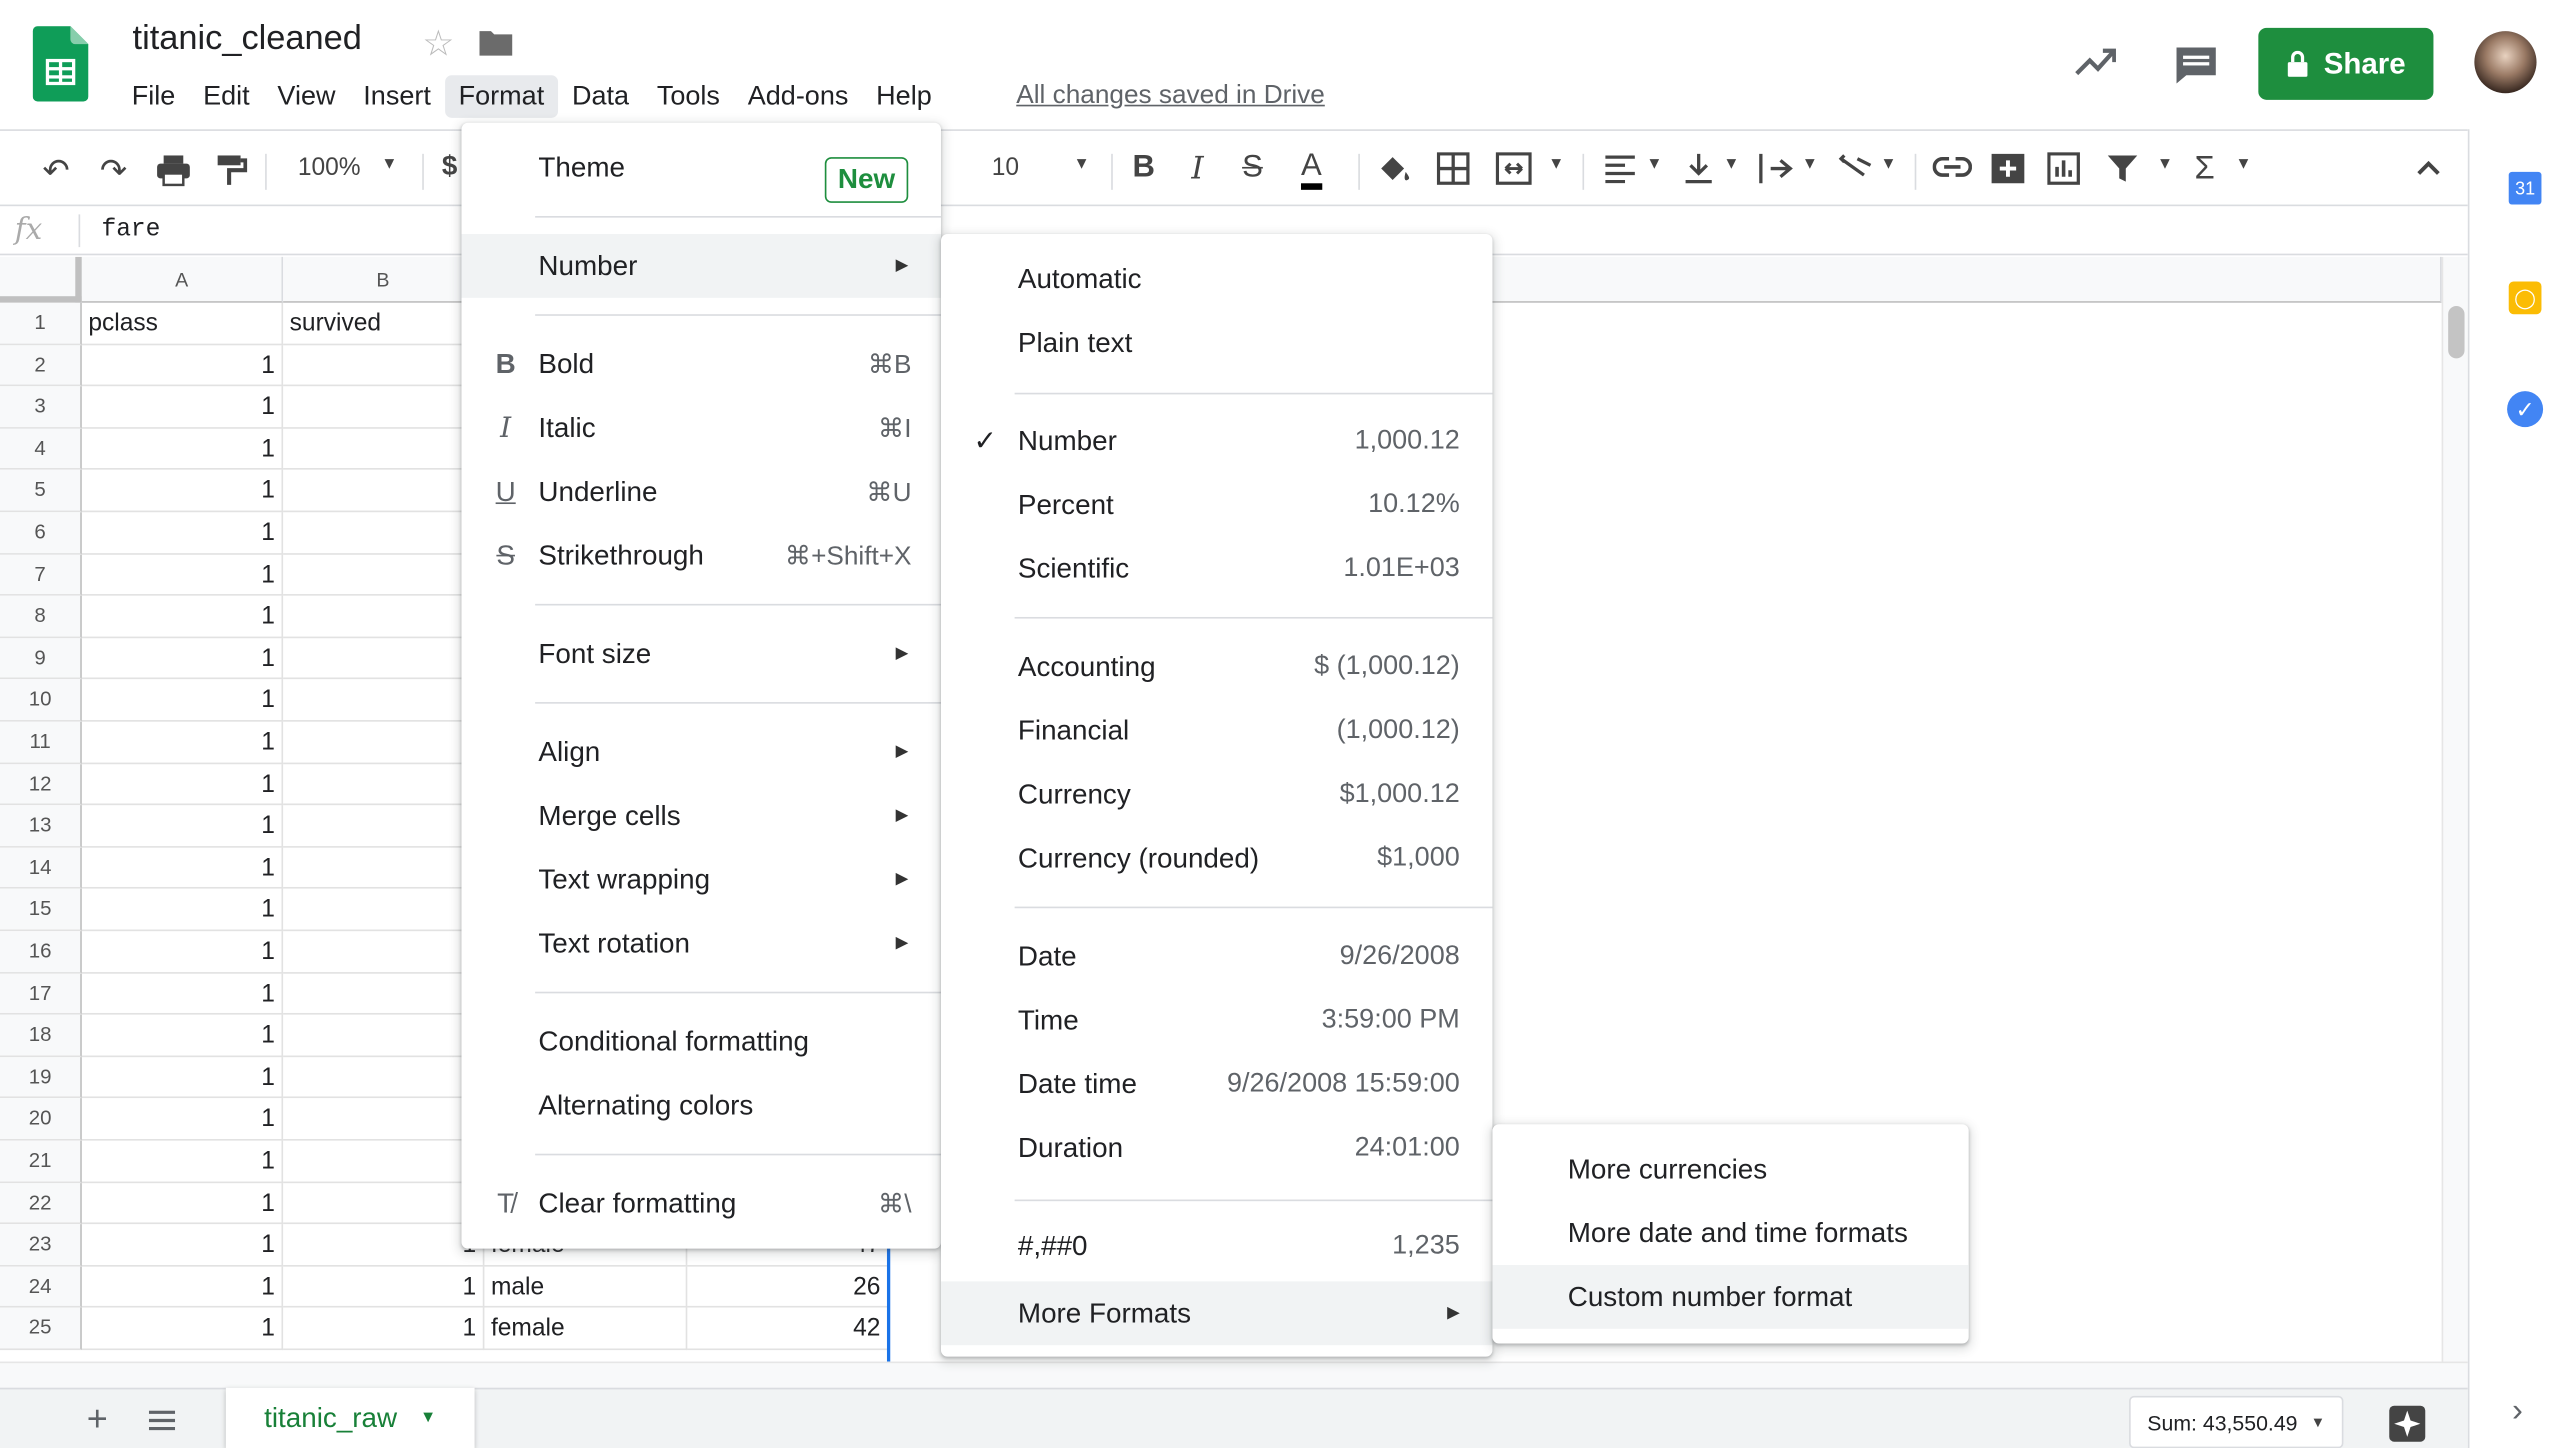  Describe the element at coordinates (2456, 332) in the screenshot. I see `scroll-thumb` at that location.